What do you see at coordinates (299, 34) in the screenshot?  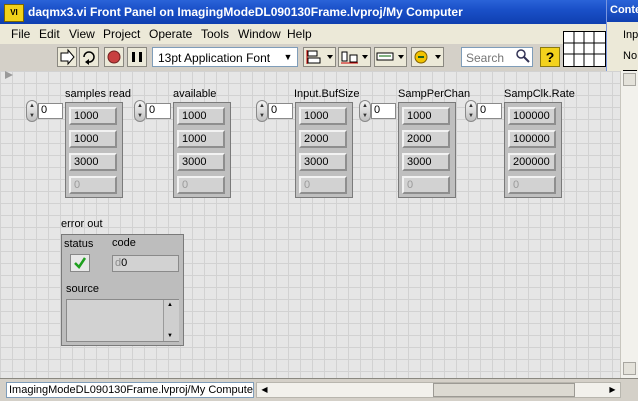 I see `menu-help: Help` at bounding box center [299, 34].